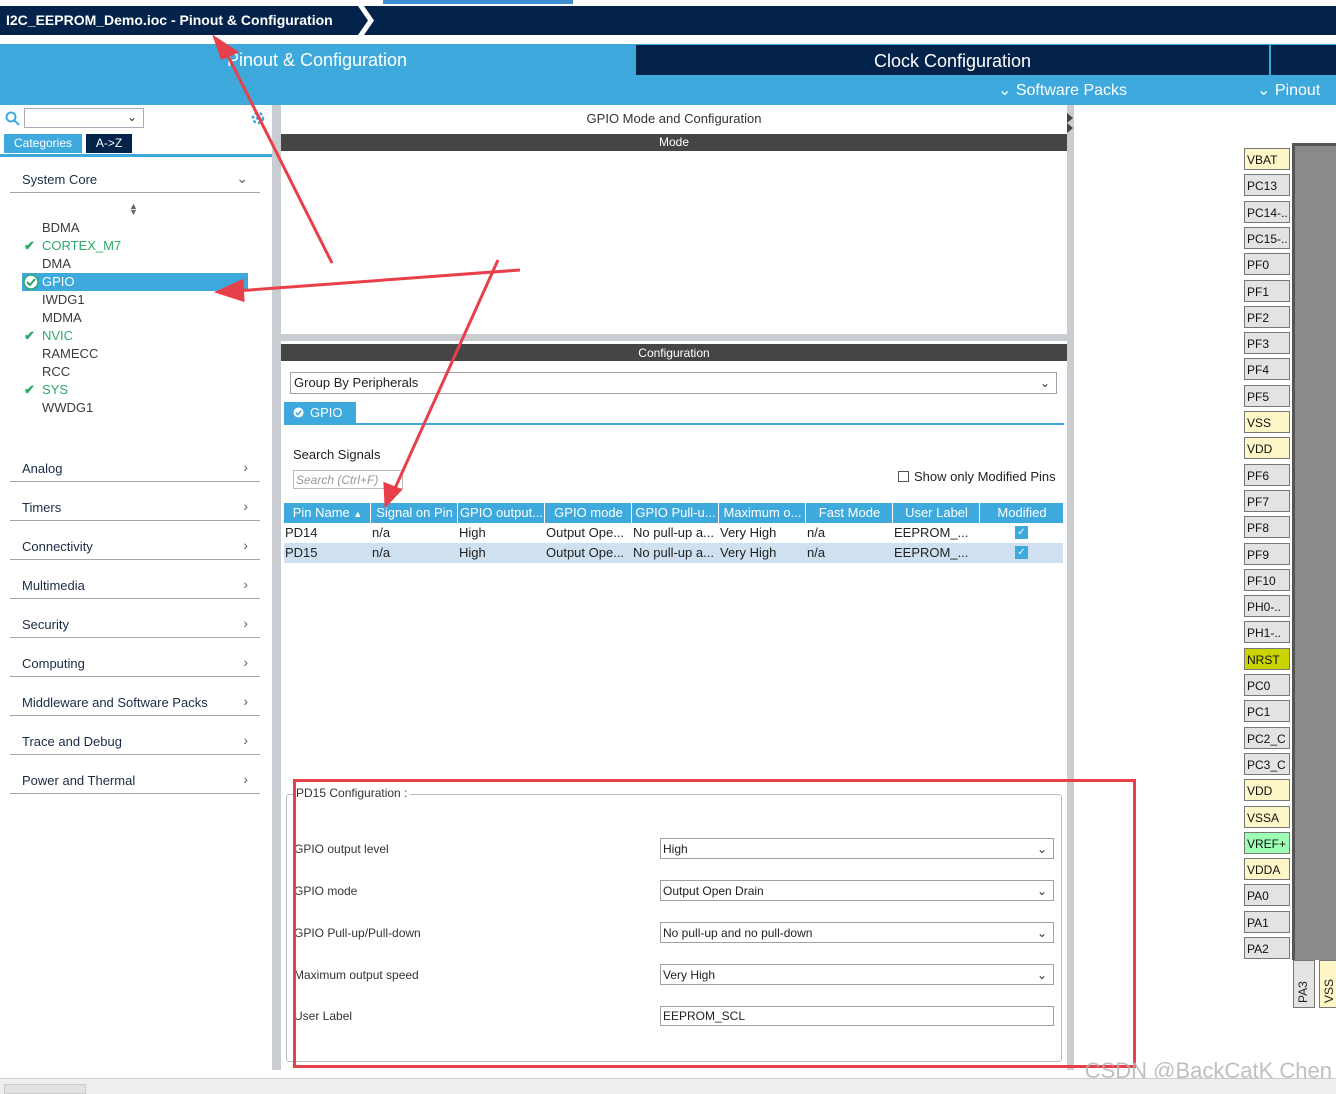 This screenshot has height=1094, width=1336. I want to click on sidebar-item-bdma: BDMA, so click(135, 228).